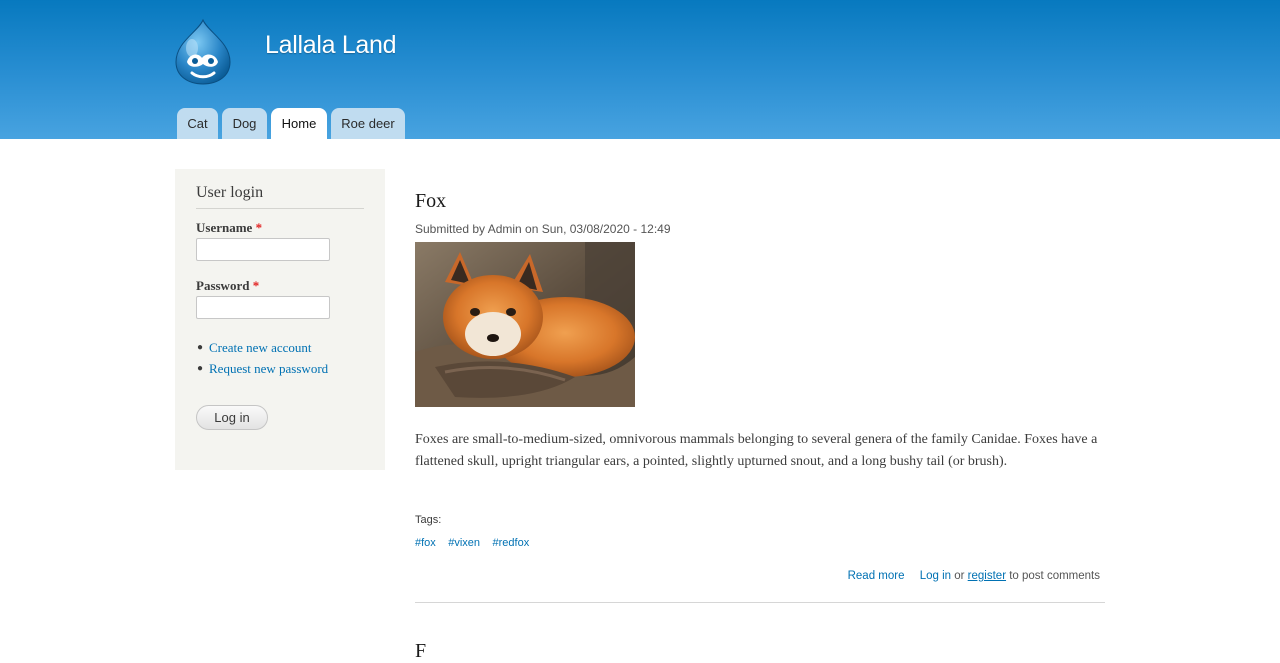 This screenshot has height=663, width=1280. Describe the element at coordinates (331, 45) in the screenshot. I see `site-name: Lallala Land` at that location.